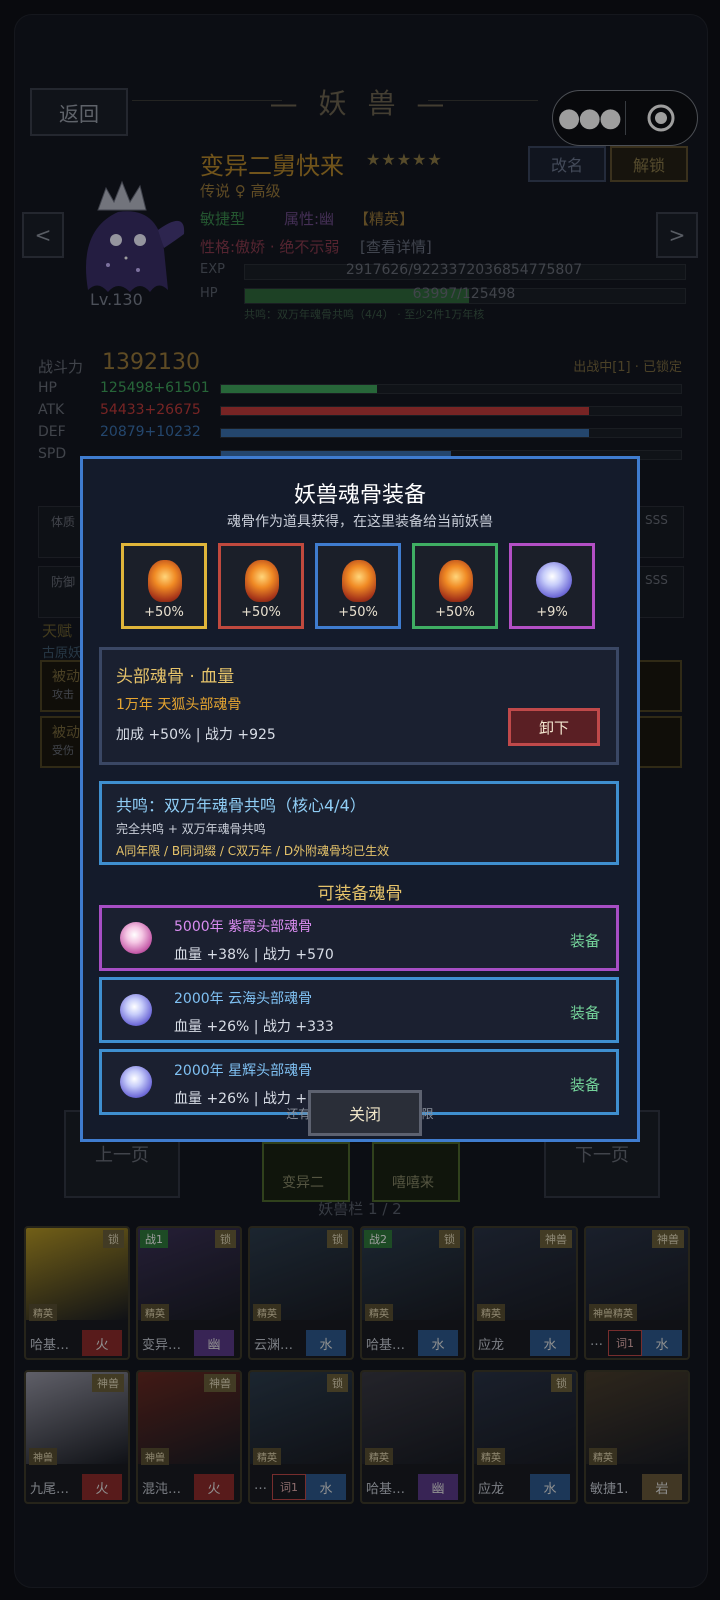  Describe the element at coordinates (191, 829) in the screenshot. I see `resonance-line-1: 完全共鸣 + 双万年魂骨共鸣` at that location.